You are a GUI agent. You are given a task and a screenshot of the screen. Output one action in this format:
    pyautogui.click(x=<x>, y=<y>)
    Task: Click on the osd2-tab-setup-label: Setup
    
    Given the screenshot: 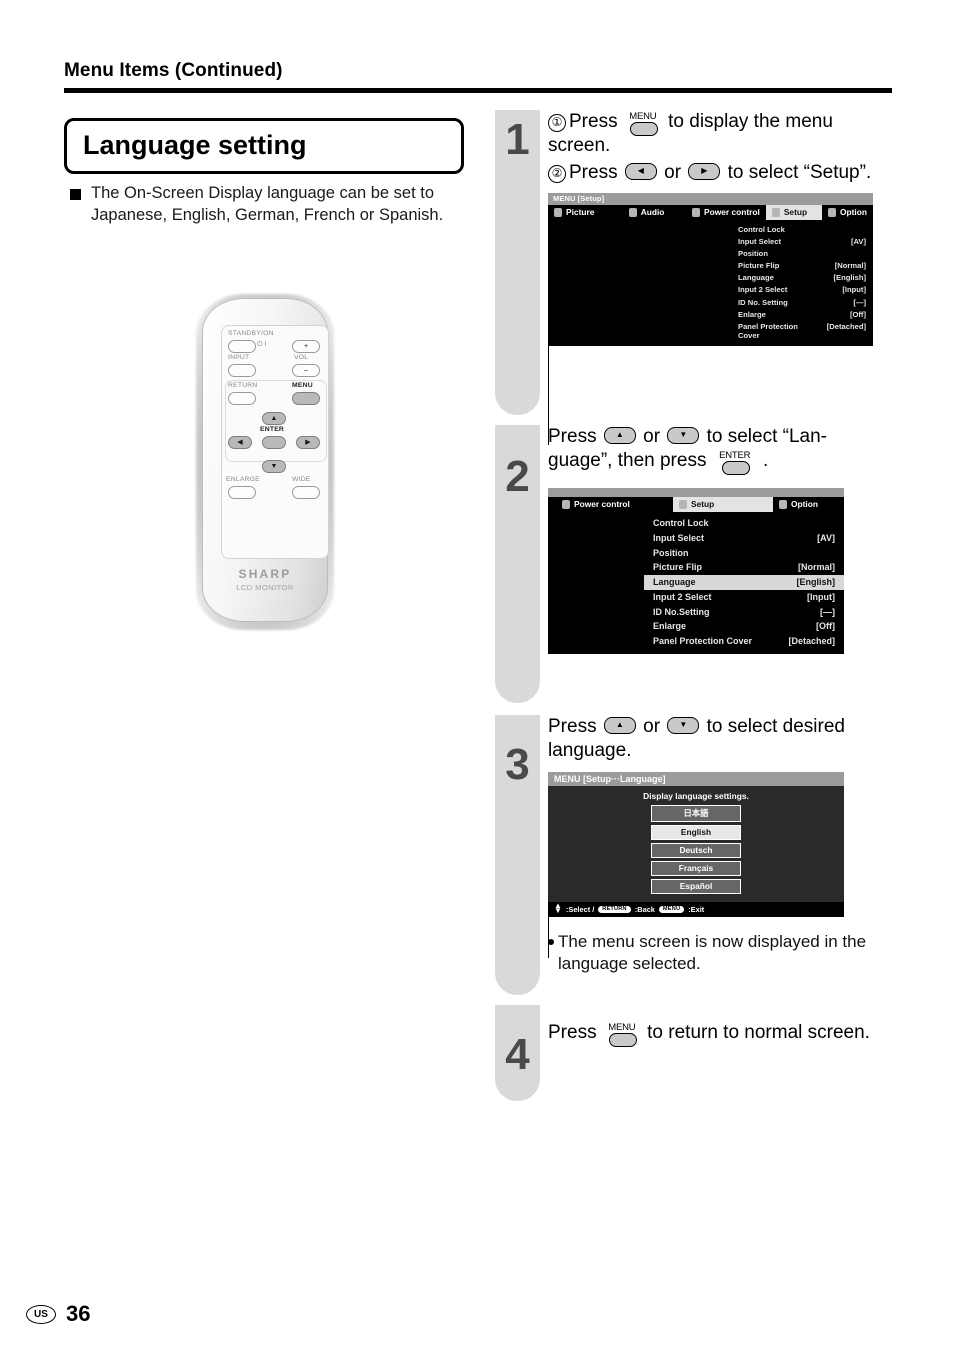 What is the action you would take?
    pyautogui.click(x=703, y=504)
    